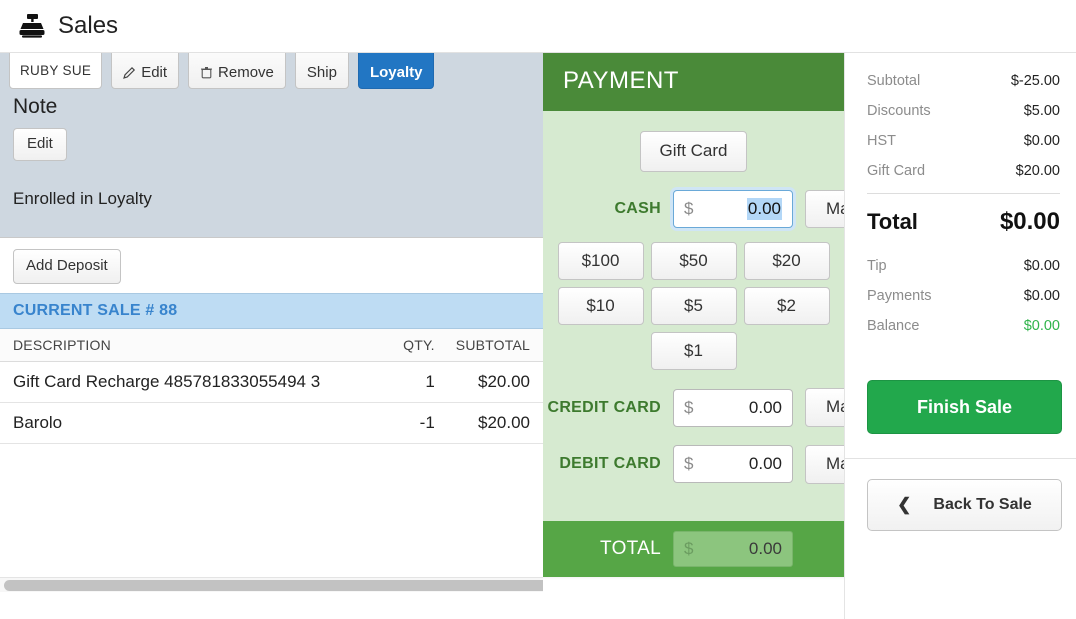 The width and height of the screenshot is (1076, 619). Describe the element at coordinates (321, 71) in the screenshot. I see `ship-button: Ship` at that location.